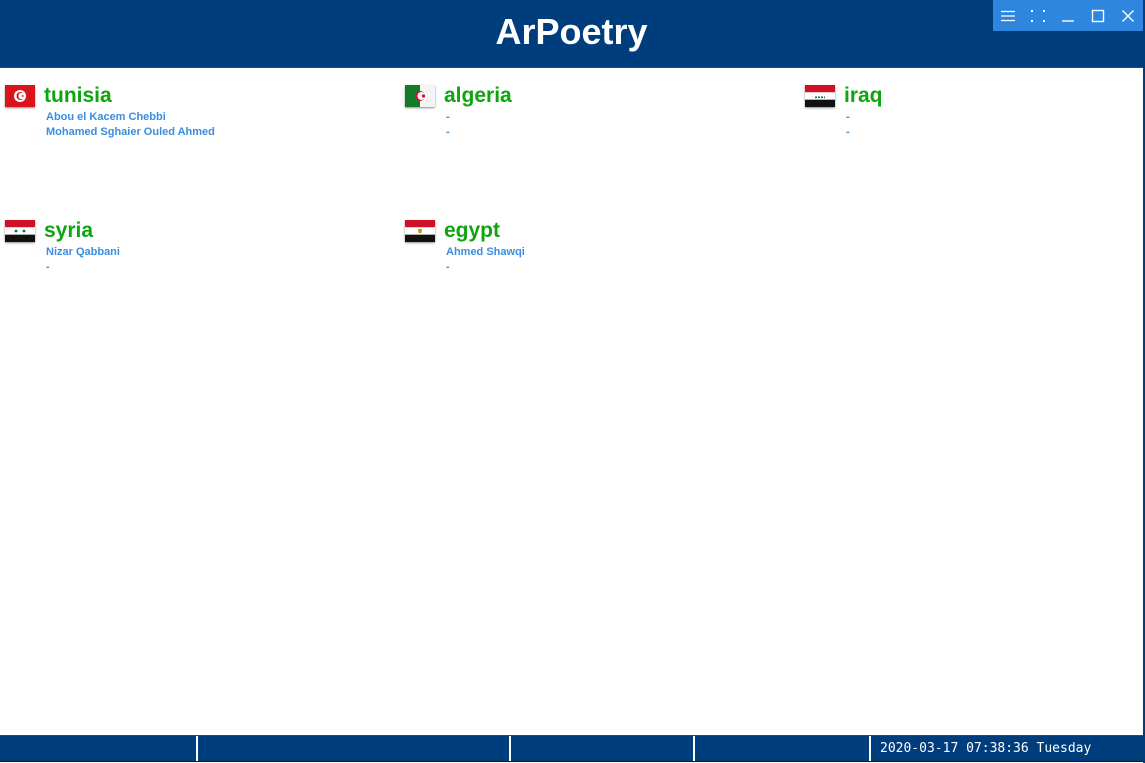 The height and width of the screenshot is (763, 1145). What do you see at coordinates (20, 96) in the screenshot?
I see `tunisia-flag-icon` at bounding box center [20, 96].